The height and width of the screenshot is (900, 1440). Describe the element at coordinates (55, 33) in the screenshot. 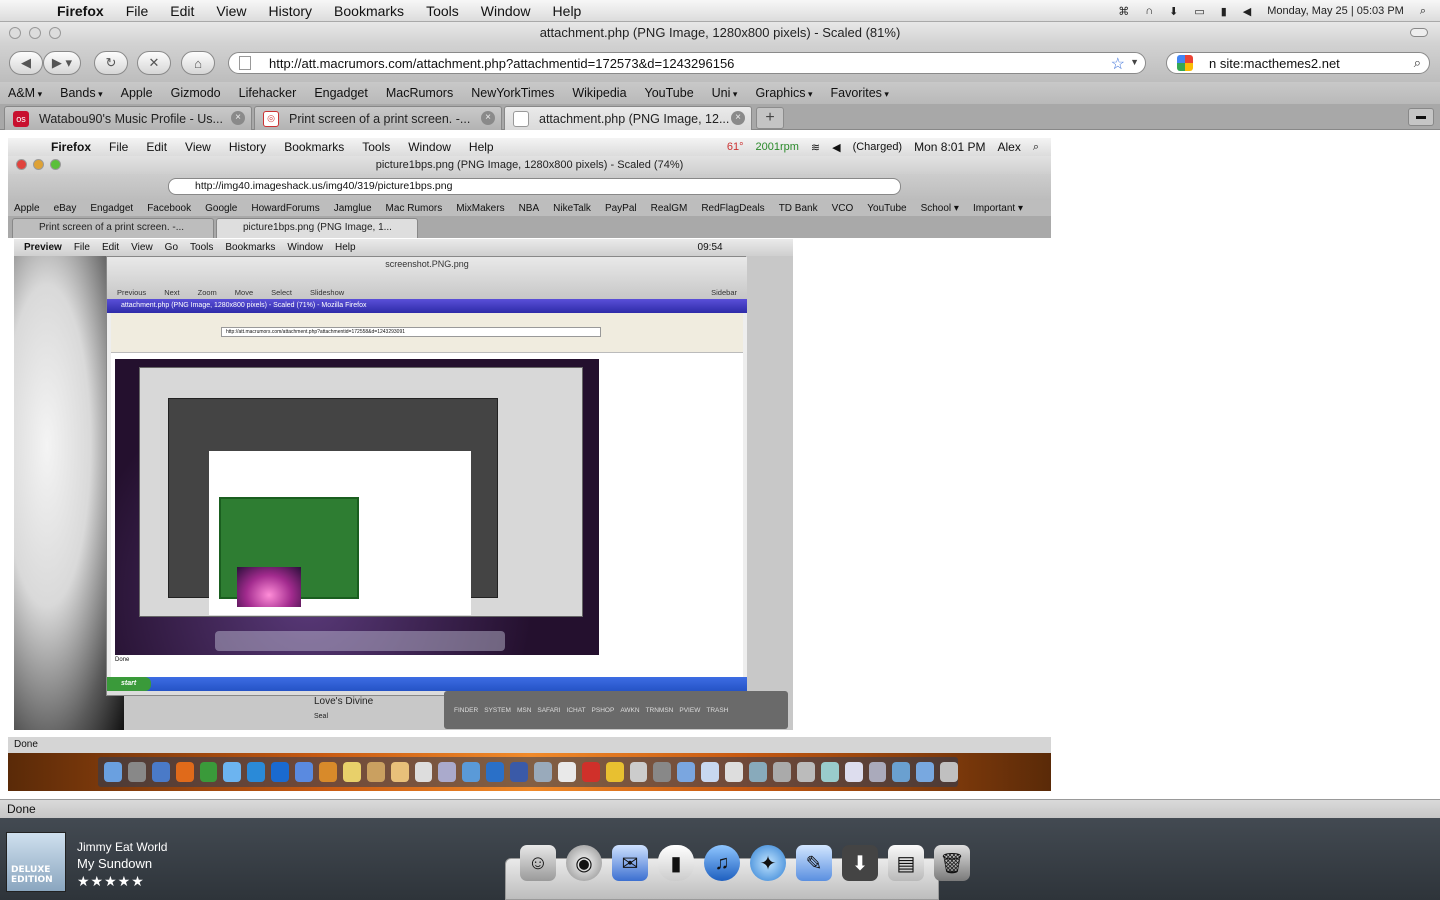

I see `zoom-window-button` at that location.